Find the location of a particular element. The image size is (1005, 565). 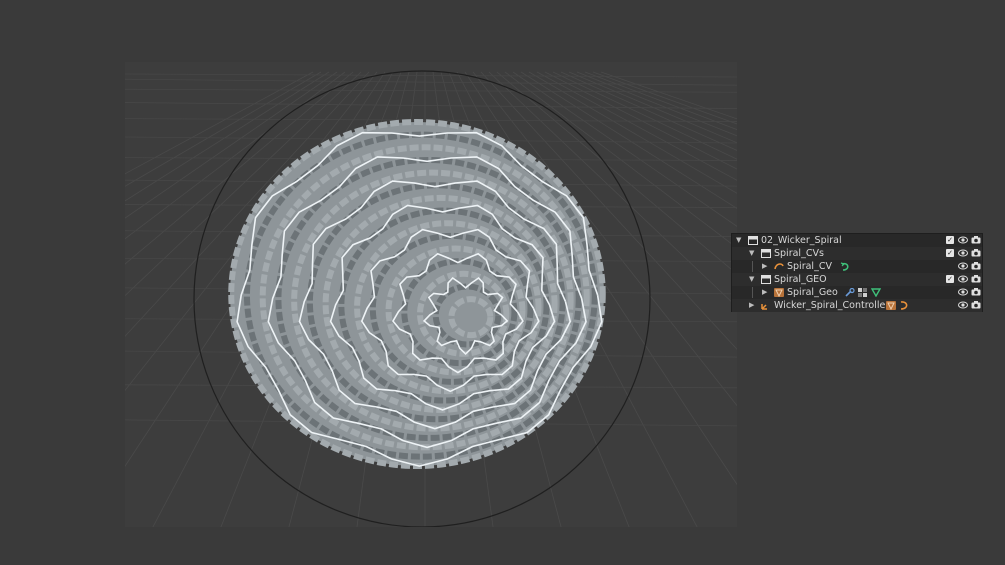

curve-data-icon is located at coordinates (845, 266).